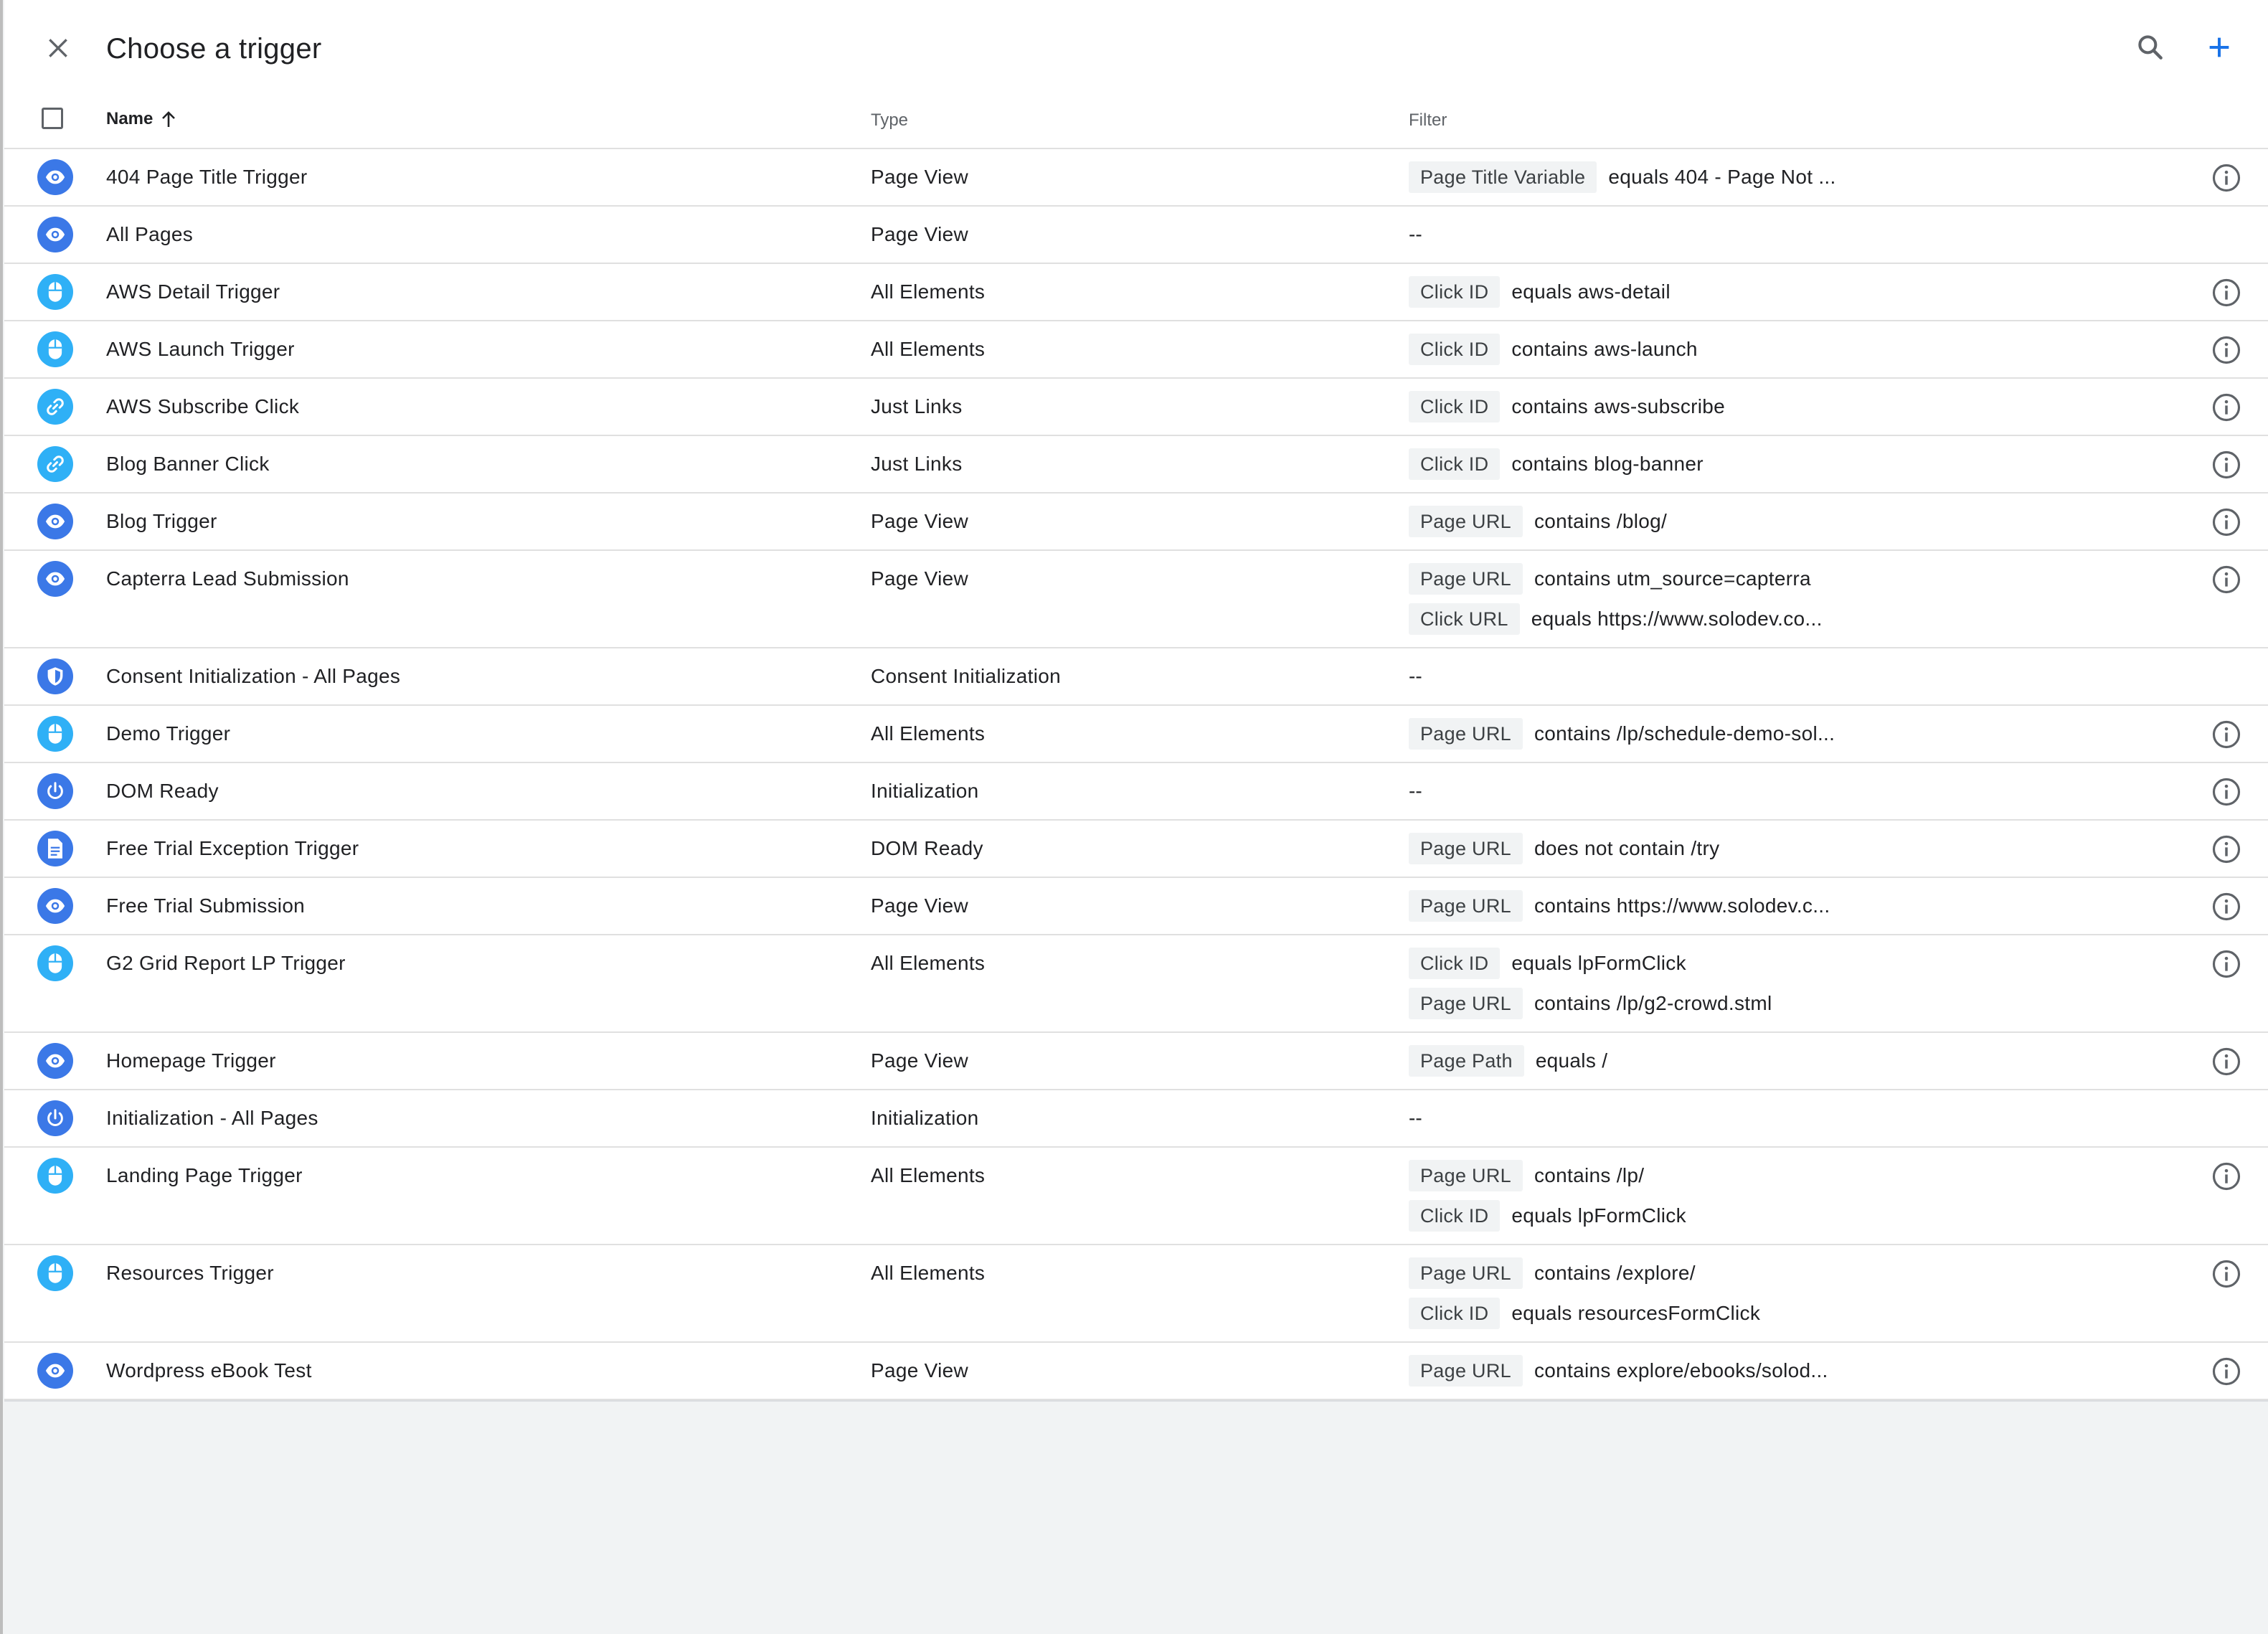  What do you see at coordinates (52, 118) in the screenshot?
I see `select-all-checkbox` at bounding box center [52, 118].